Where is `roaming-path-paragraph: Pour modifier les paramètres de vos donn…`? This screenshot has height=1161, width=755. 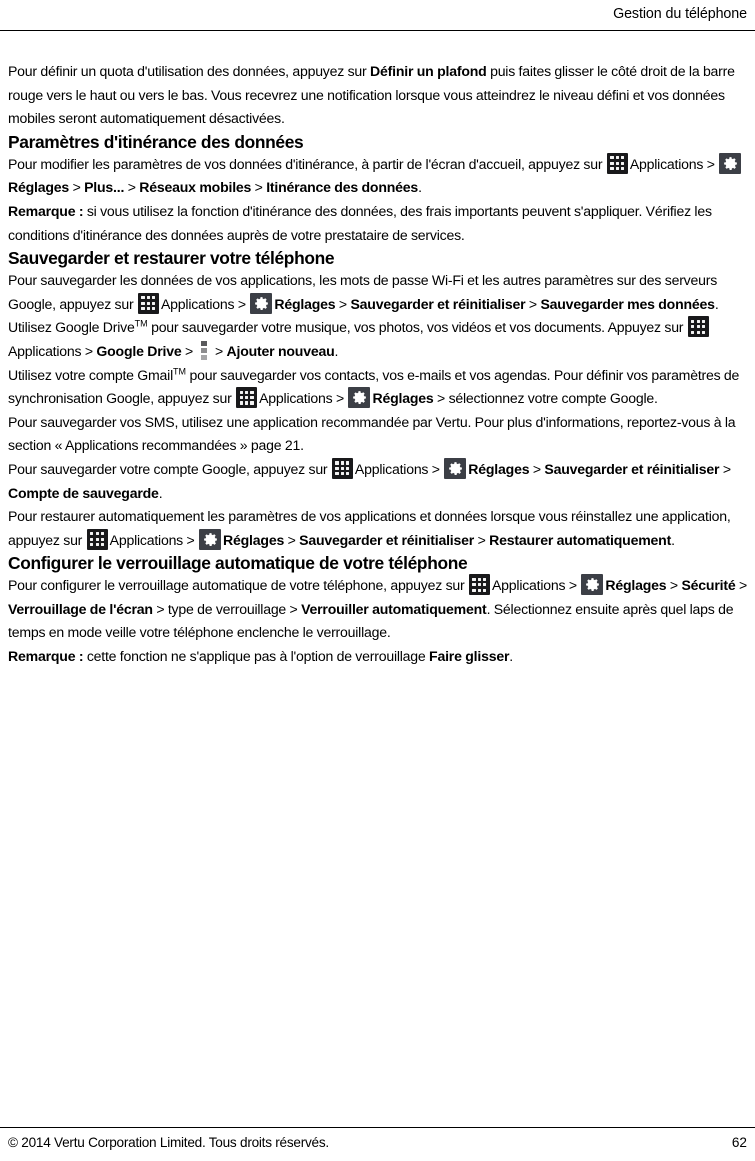 roaming-path-paragraph: Pour modifier les paramètres de vos donn… is located at coordinates (378, 176).